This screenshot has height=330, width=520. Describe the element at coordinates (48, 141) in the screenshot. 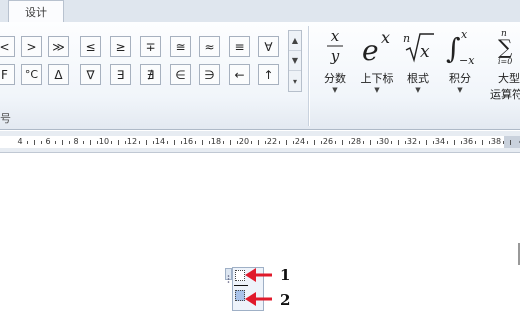

I see `ruler-number: 6` at that location.